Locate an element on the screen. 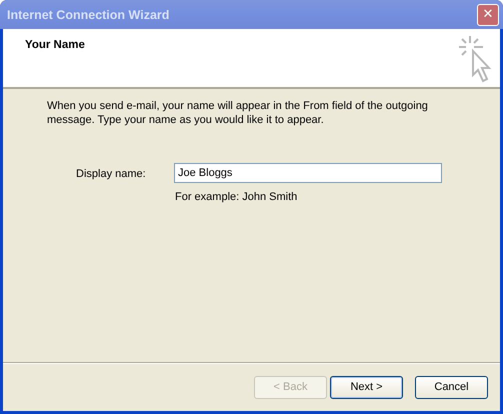 This screenshot has height=414, width=503. field-label: Display name: is located at coordinates (111, 175).